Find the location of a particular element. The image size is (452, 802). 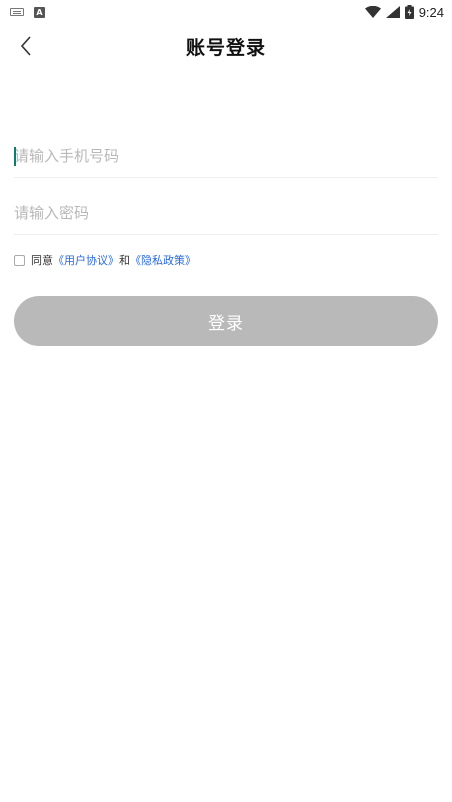

keyboard-icon is located at coordinates (17, 12).